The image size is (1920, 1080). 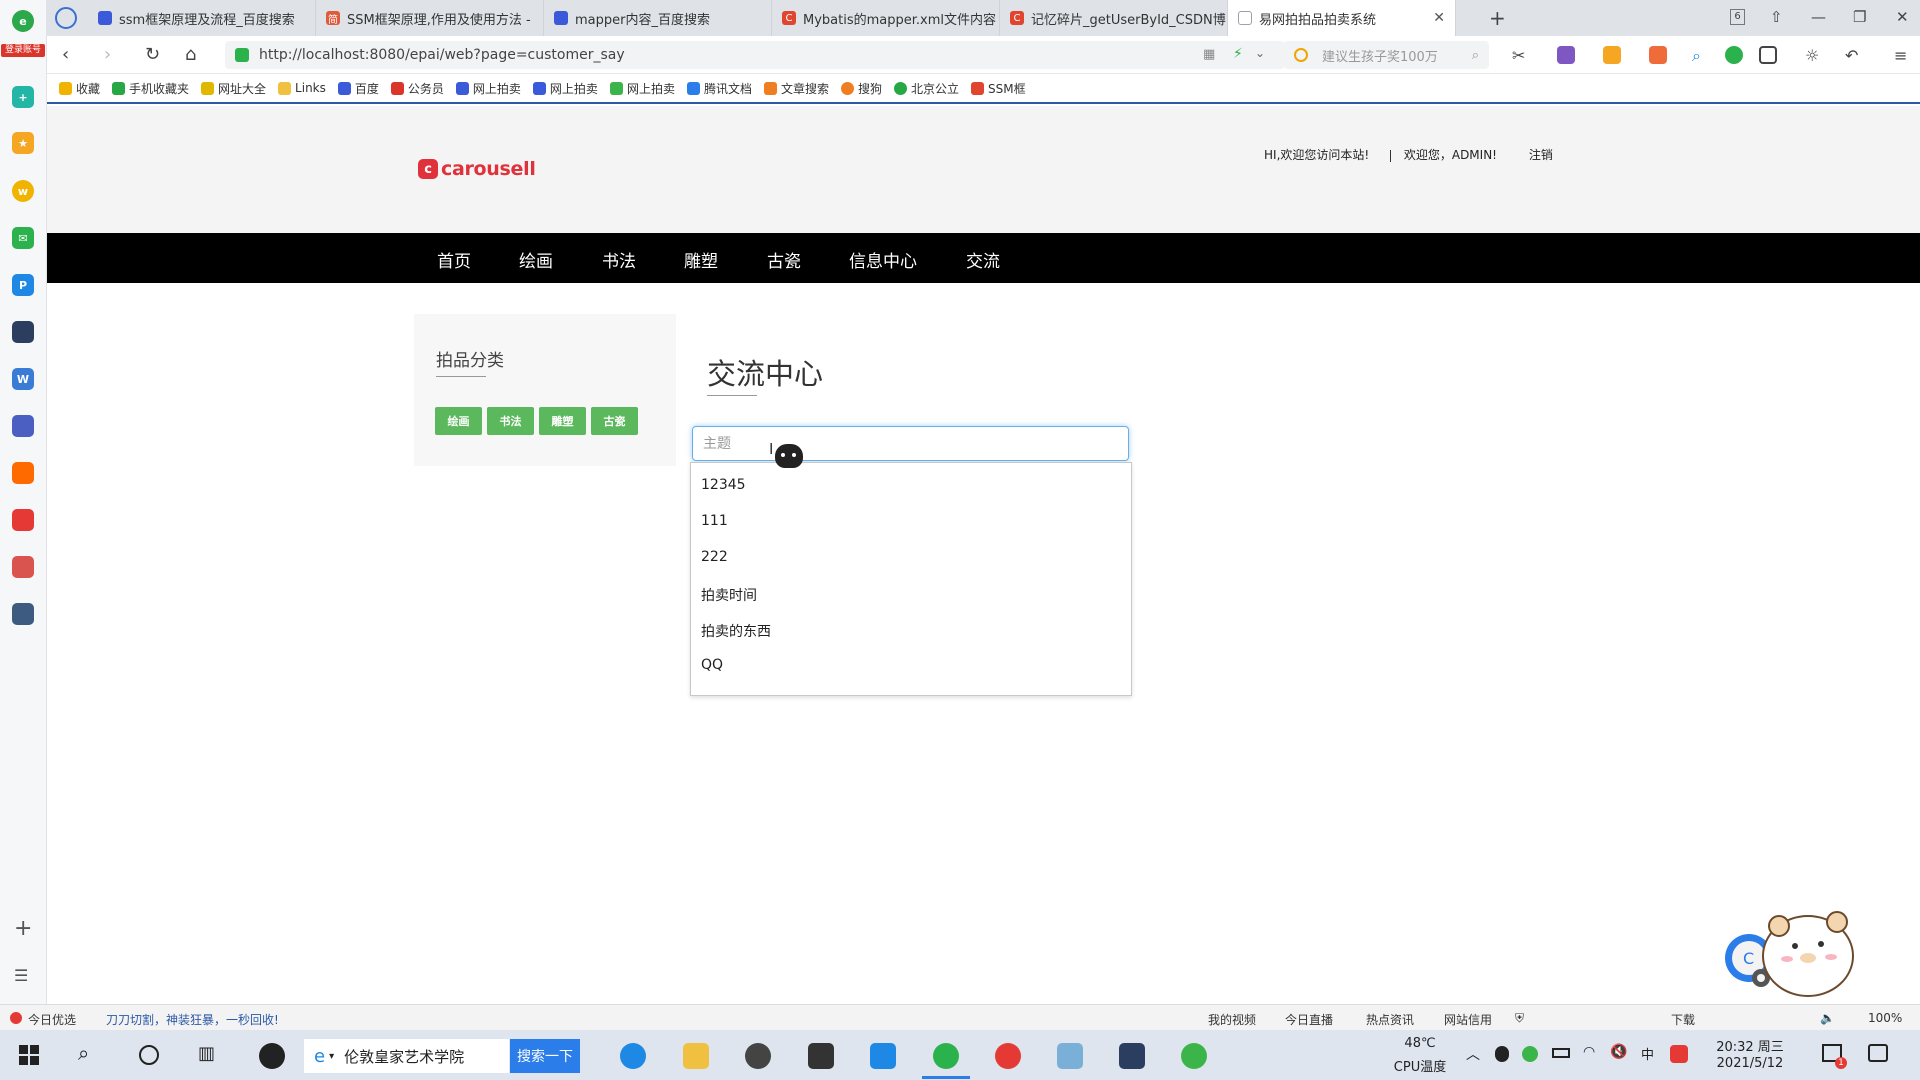 What do you see at coordinates (458, 421) in the screenshot?
I see `category-painting-button: 绘画` at bounding box center [458, 421].